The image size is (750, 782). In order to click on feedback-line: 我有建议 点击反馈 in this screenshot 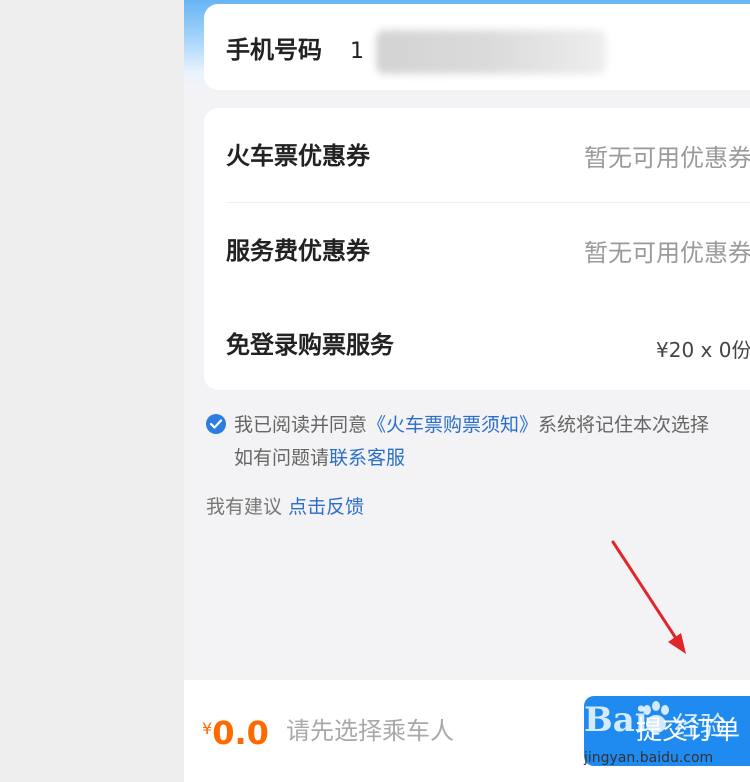, I will do `click(285, 507)`.